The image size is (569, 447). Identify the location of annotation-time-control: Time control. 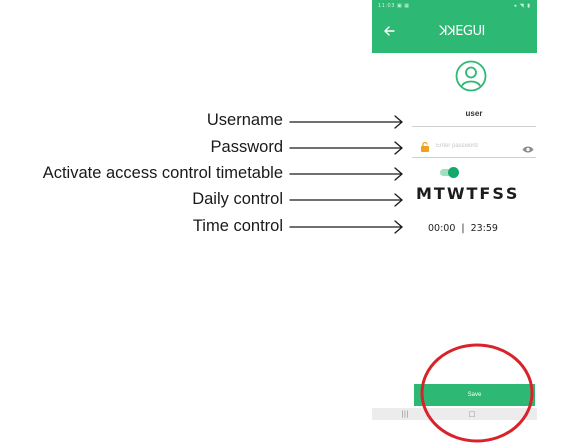
(237, 226).